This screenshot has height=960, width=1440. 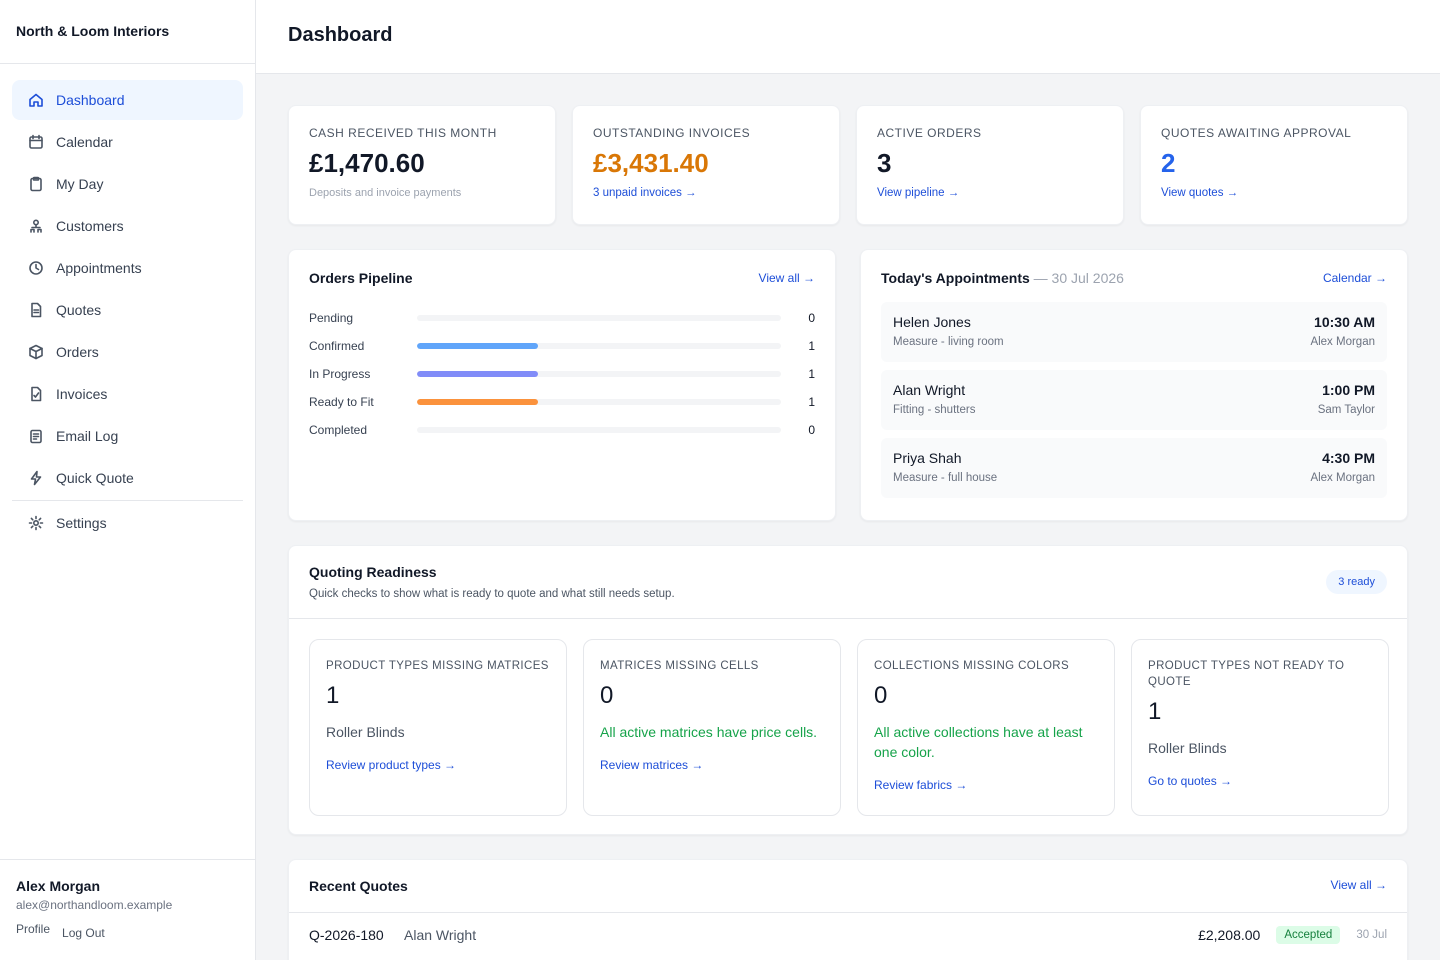 What do you see at coordinates (651, 163) in the screenshot?
I see `stat-value: £3,431.40` at bounding box center [651, 163].